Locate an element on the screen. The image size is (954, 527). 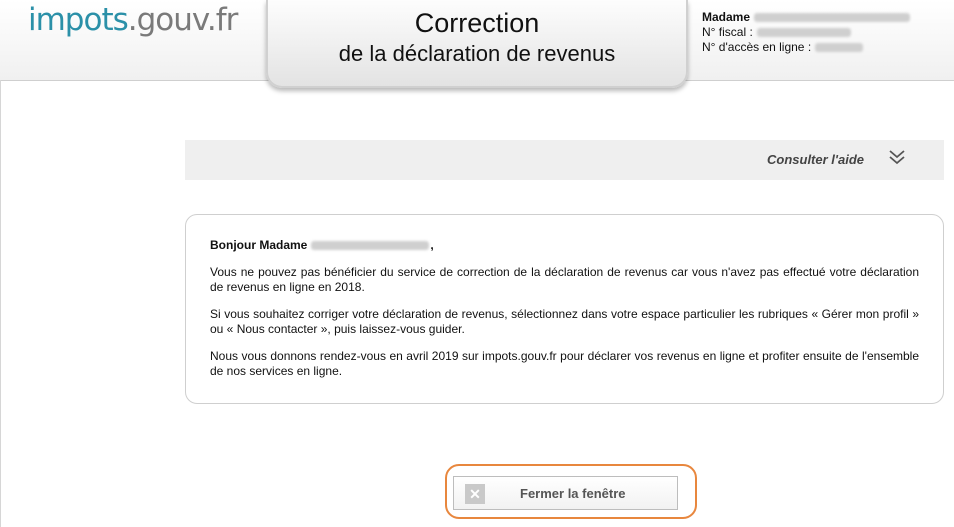
user-info: Madame N° fiscal : N° d'accès en ligne : is located at coordinates (806, 32).